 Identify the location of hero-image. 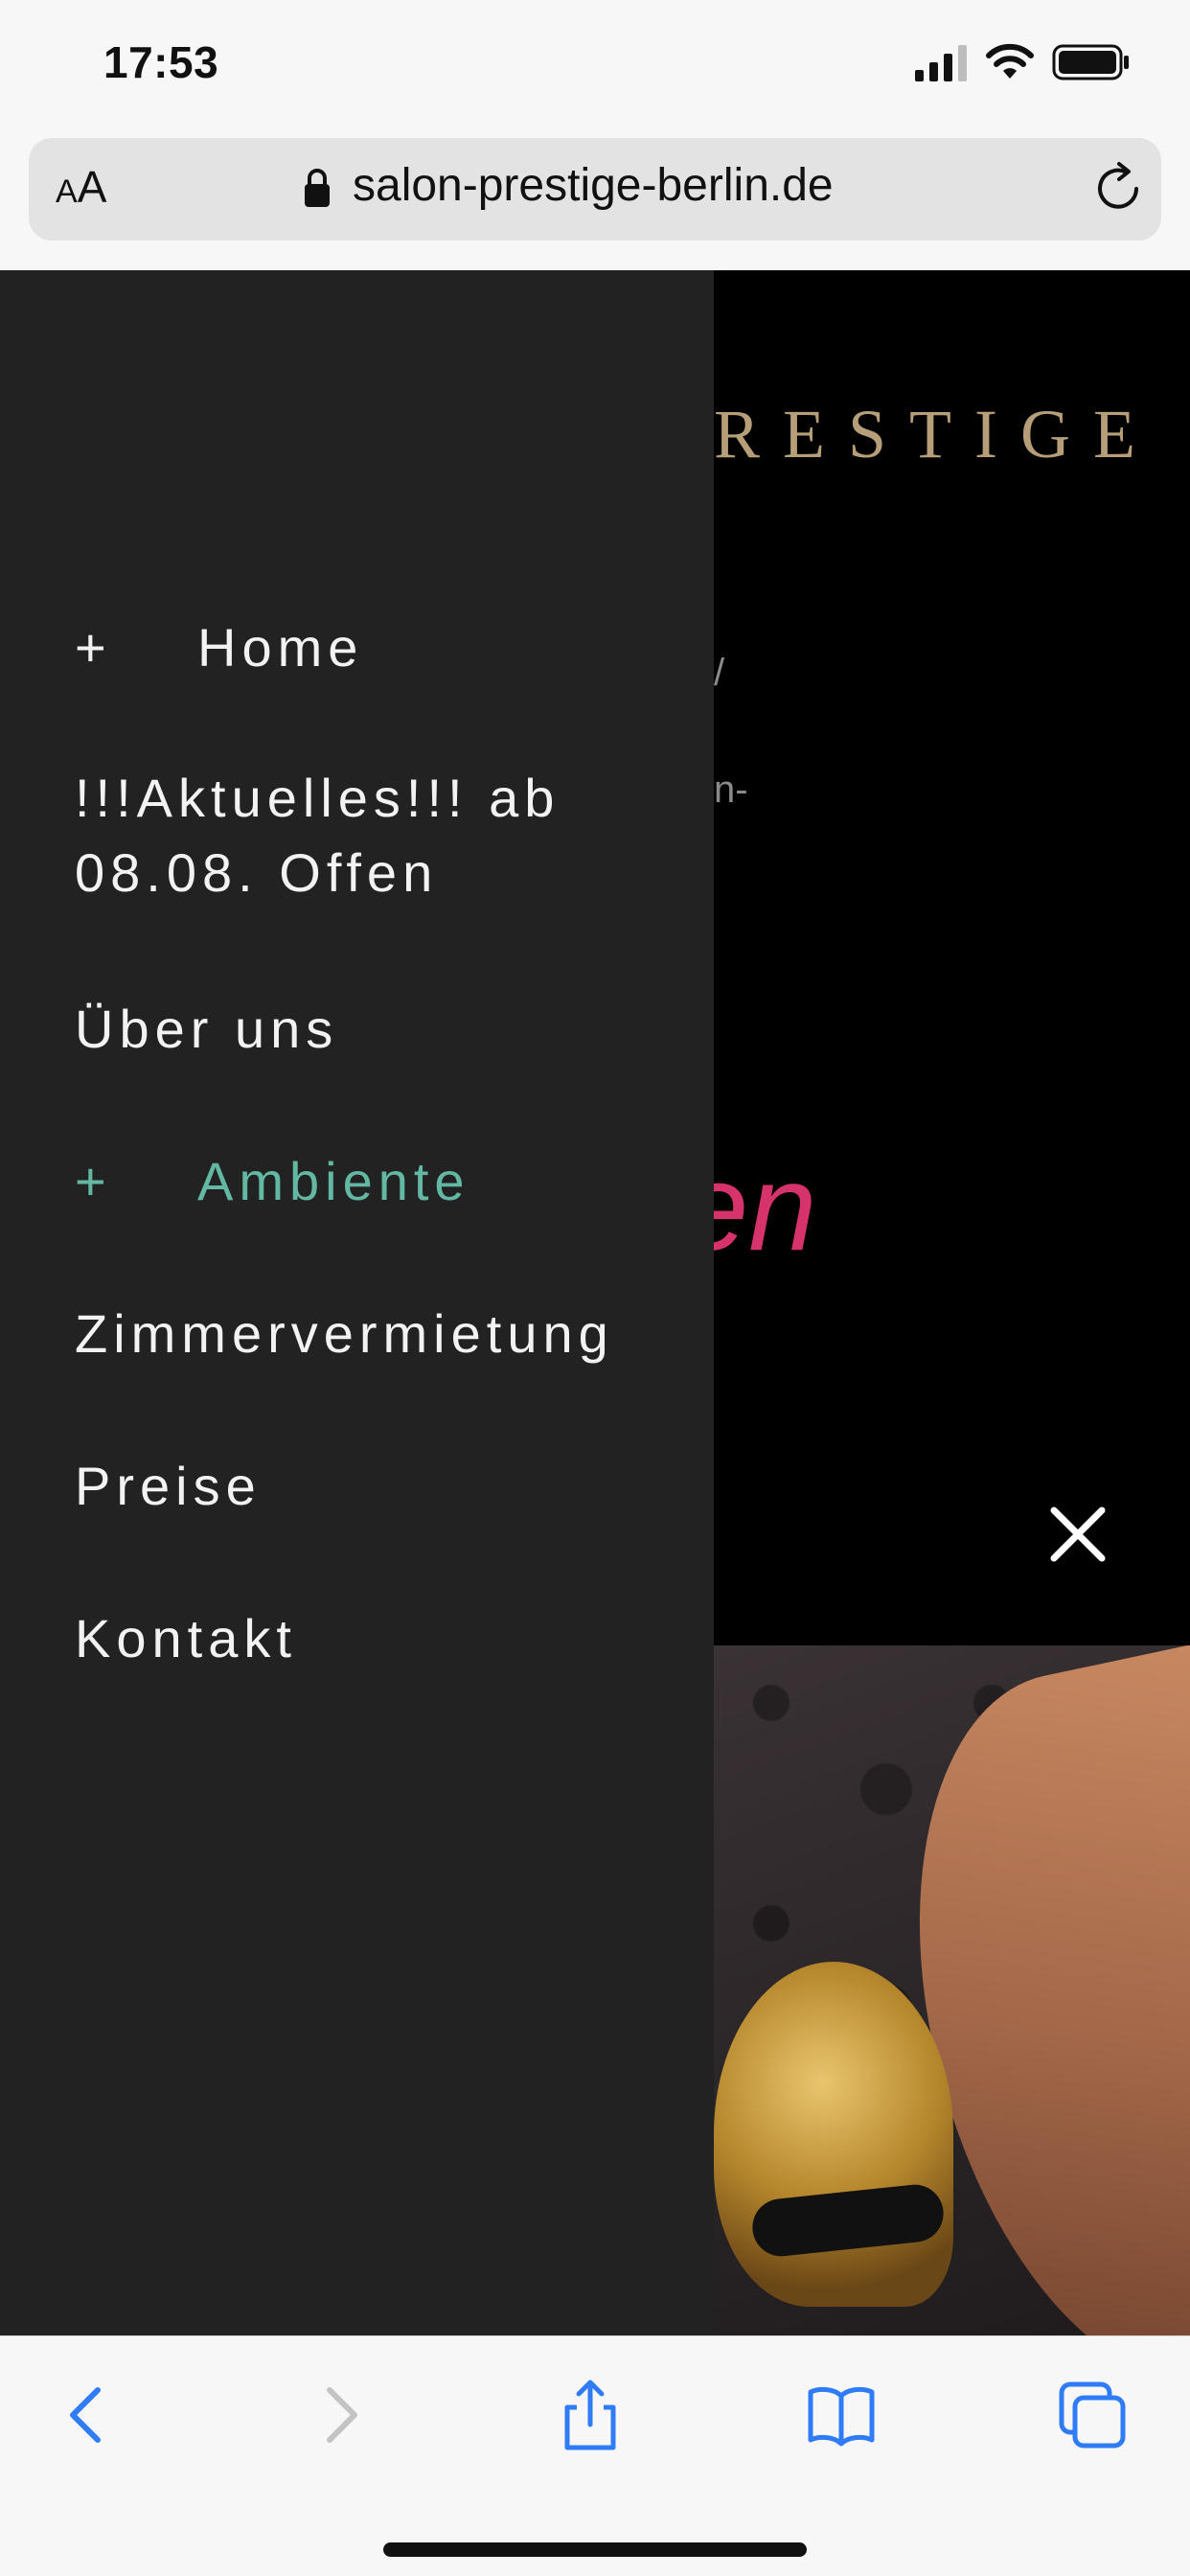
(952, 1990).